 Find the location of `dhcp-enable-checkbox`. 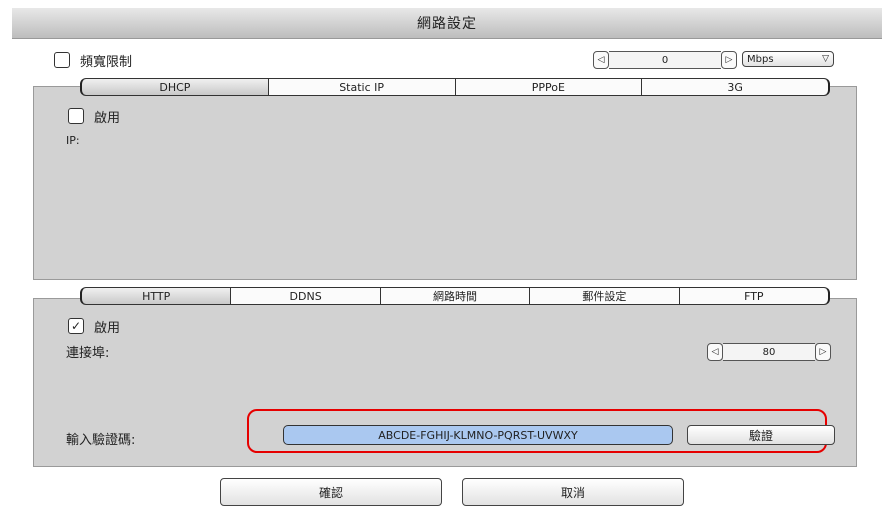

dhcp-enable-checkbox is located at coordinates (76, 116).